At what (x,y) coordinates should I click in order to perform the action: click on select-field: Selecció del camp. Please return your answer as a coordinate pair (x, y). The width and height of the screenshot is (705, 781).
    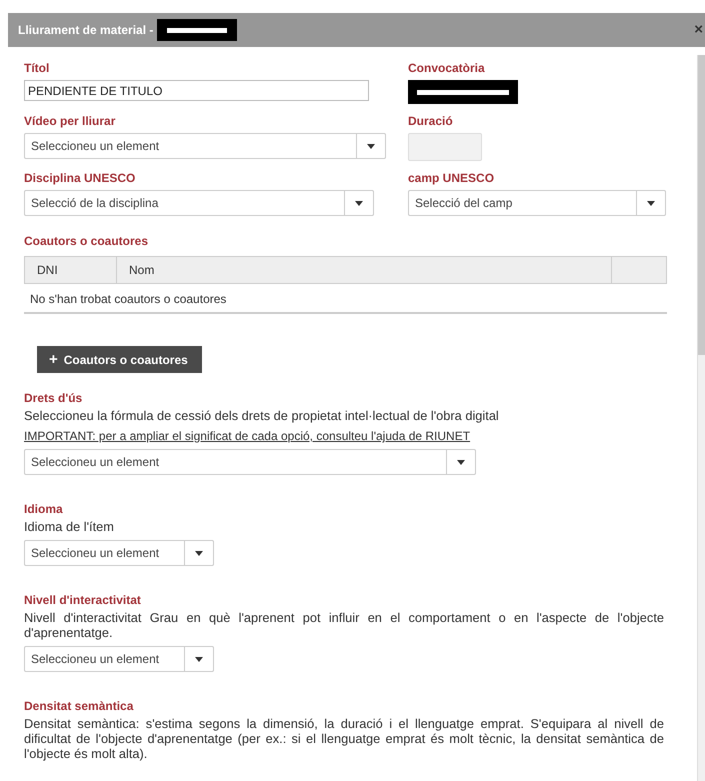
    Looking at the image, I should click on (537, 203).